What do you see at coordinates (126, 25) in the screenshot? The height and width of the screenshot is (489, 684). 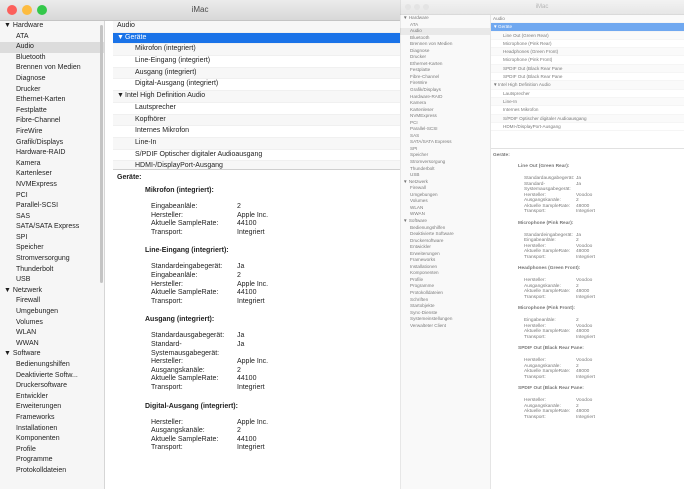 I see `tree-row-label: Audio` at bounding box center [126, 25].